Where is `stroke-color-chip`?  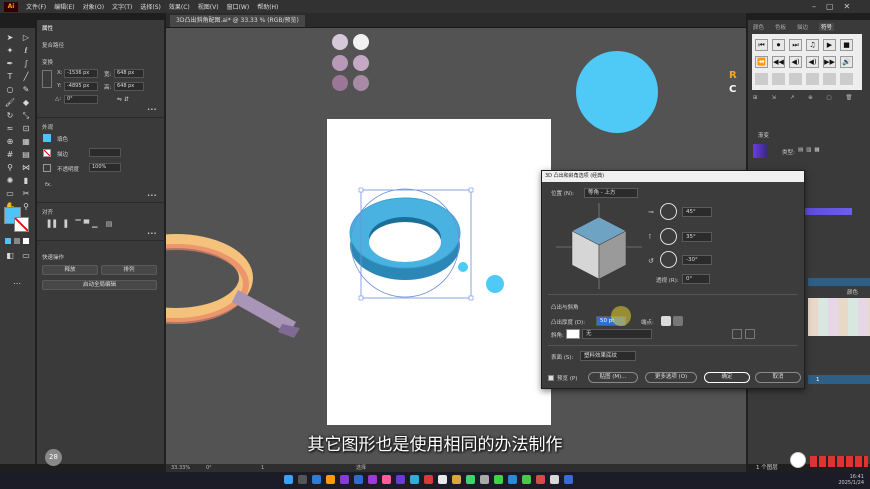
stroke-color-chip is located at coordinates (47, 153).